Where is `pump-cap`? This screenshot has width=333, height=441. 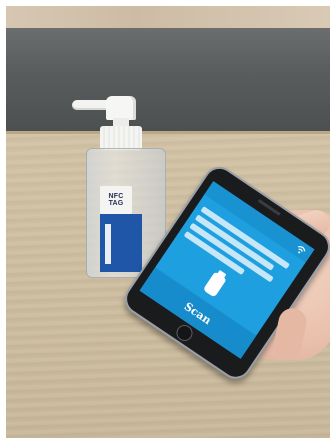
pump-cap is located at coordinates (121, 138).